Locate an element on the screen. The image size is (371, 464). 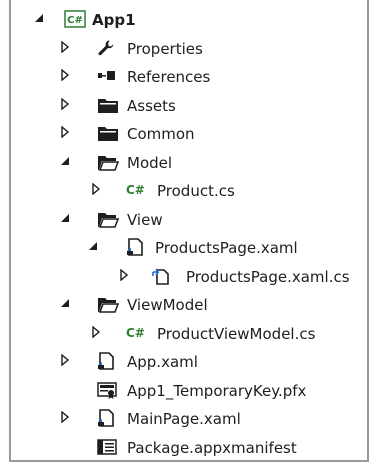
svg-text: C# is located at coordinates (75, 20).